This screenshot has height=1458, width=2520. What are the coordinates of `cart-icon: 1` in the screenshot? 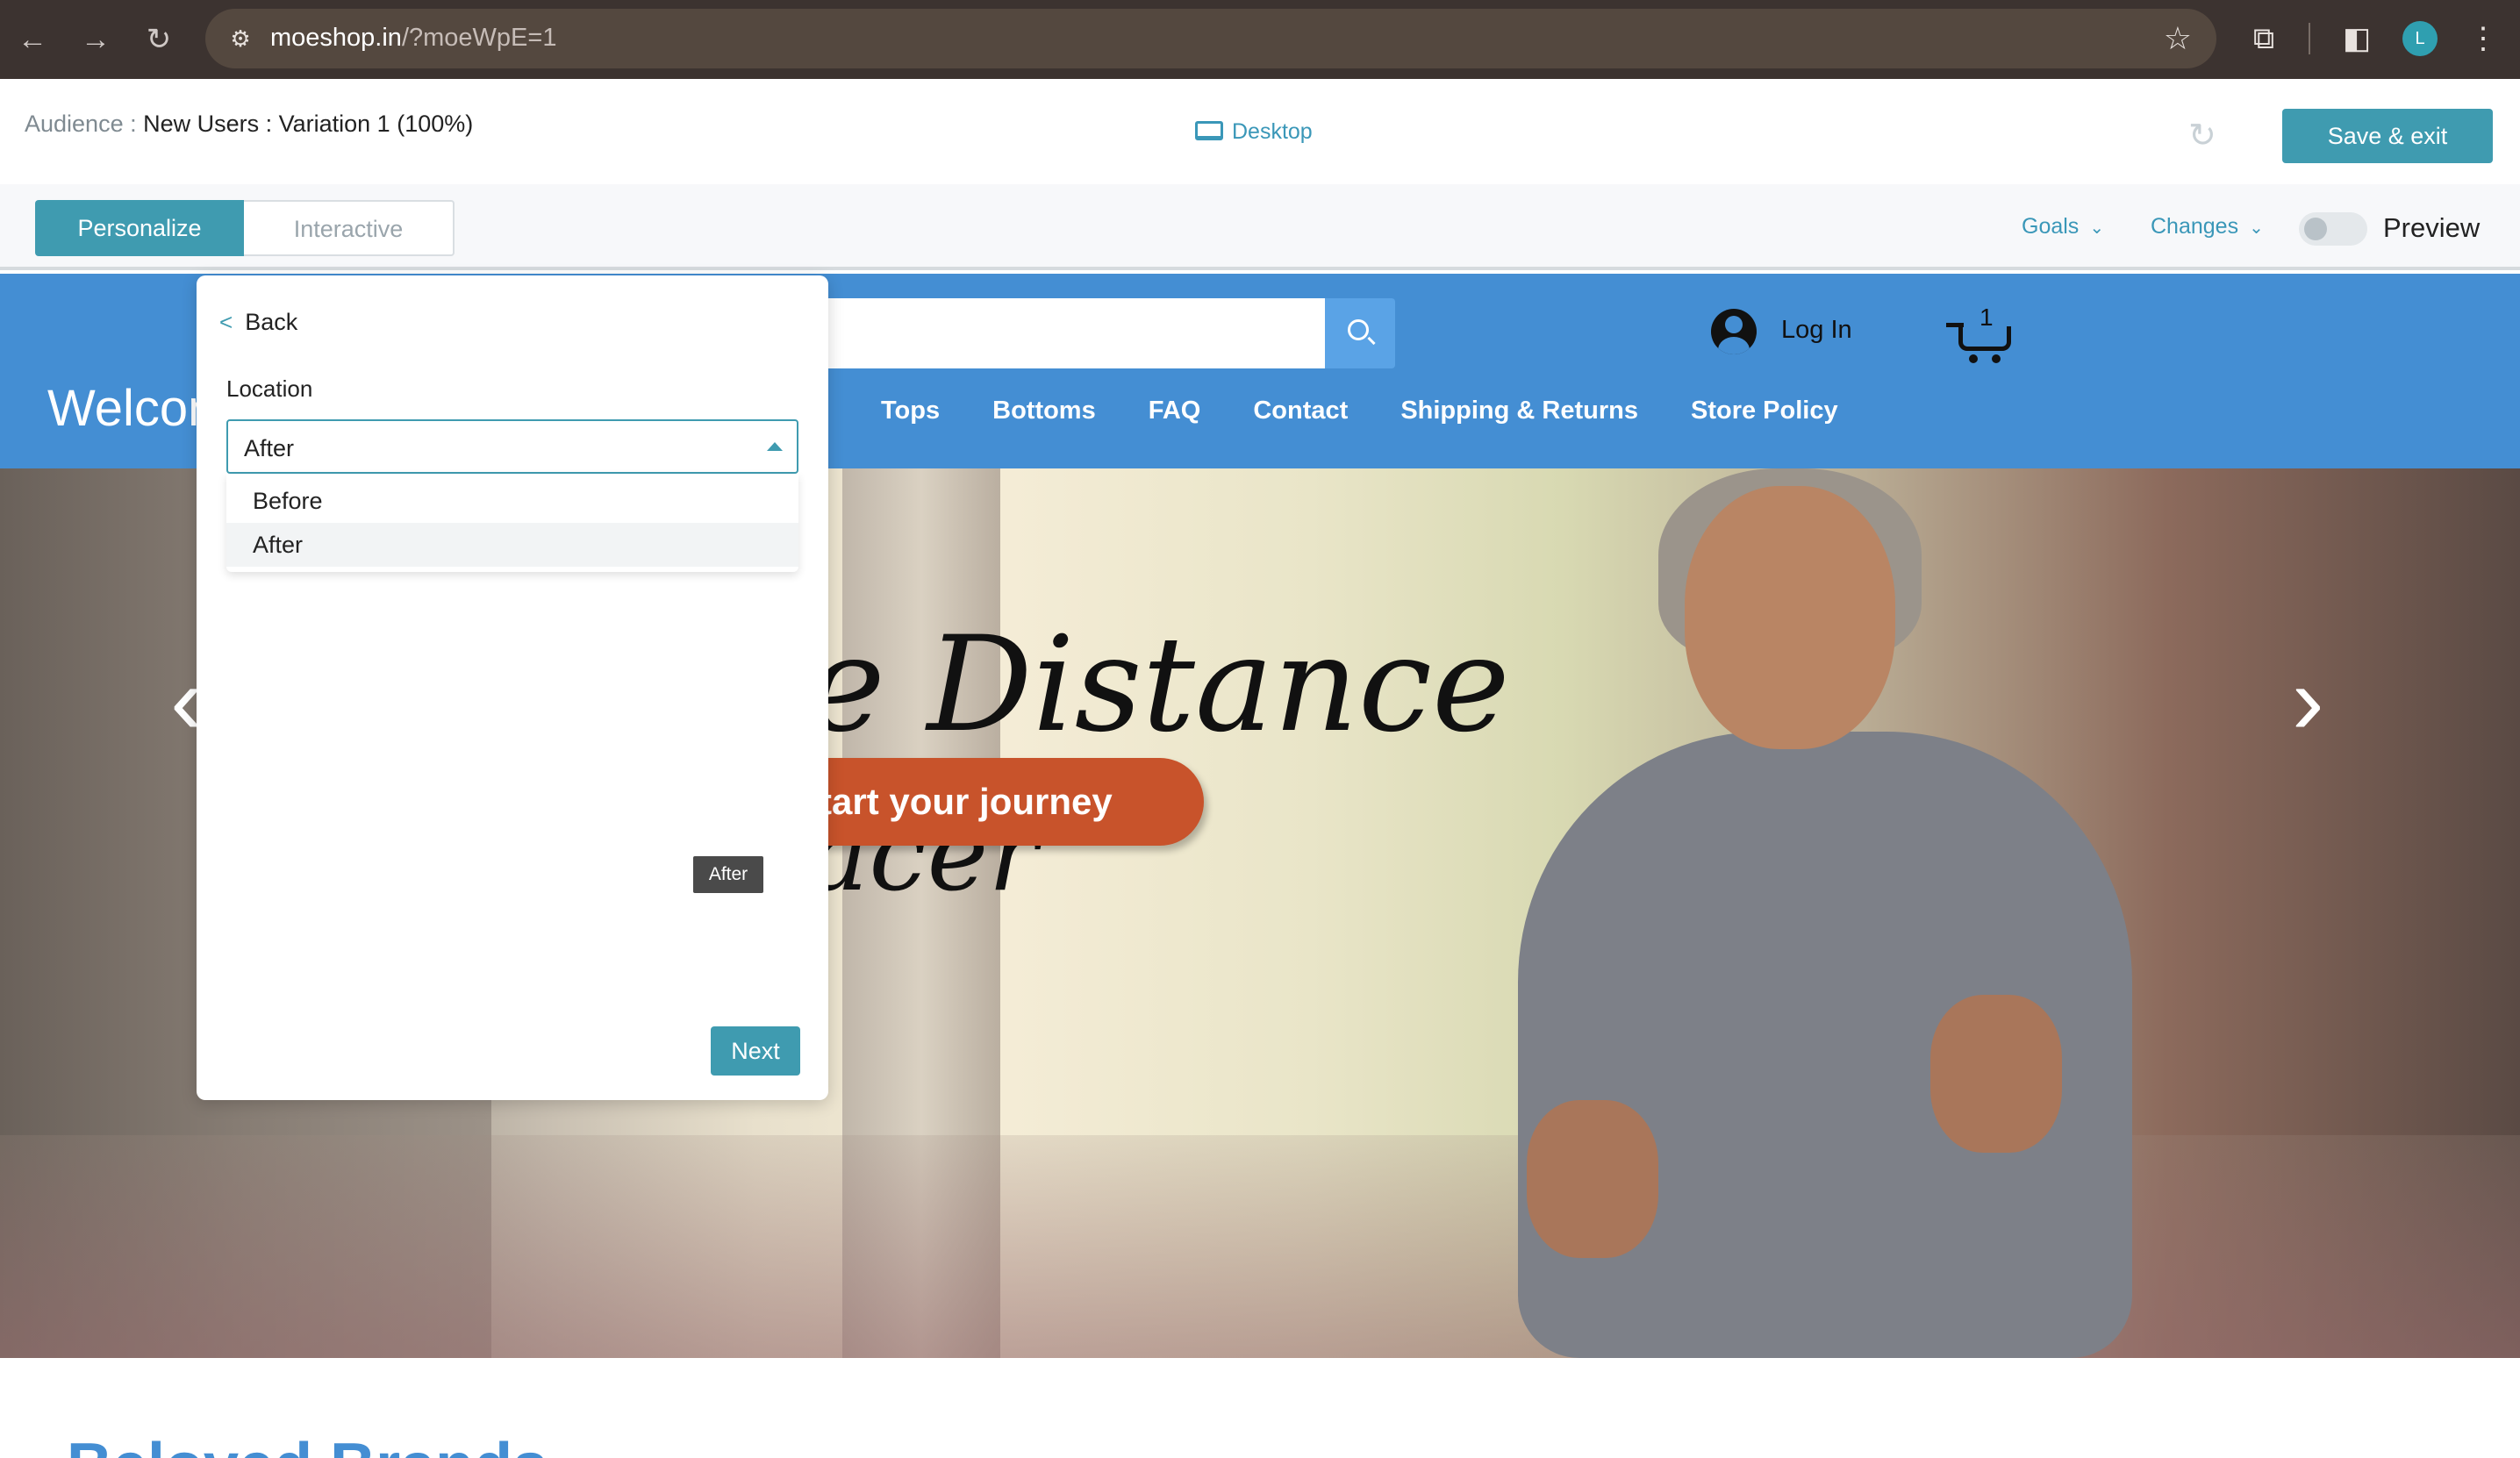 It's located at (1982, 334).